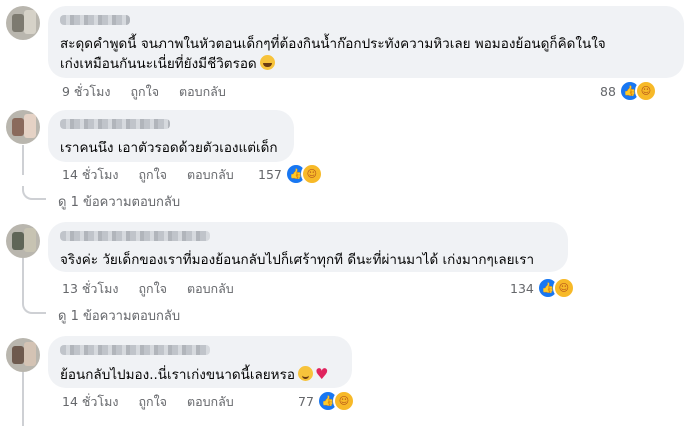 The image size is (689, 426). I want to click on reaction-count: 134, so click(522, 288).